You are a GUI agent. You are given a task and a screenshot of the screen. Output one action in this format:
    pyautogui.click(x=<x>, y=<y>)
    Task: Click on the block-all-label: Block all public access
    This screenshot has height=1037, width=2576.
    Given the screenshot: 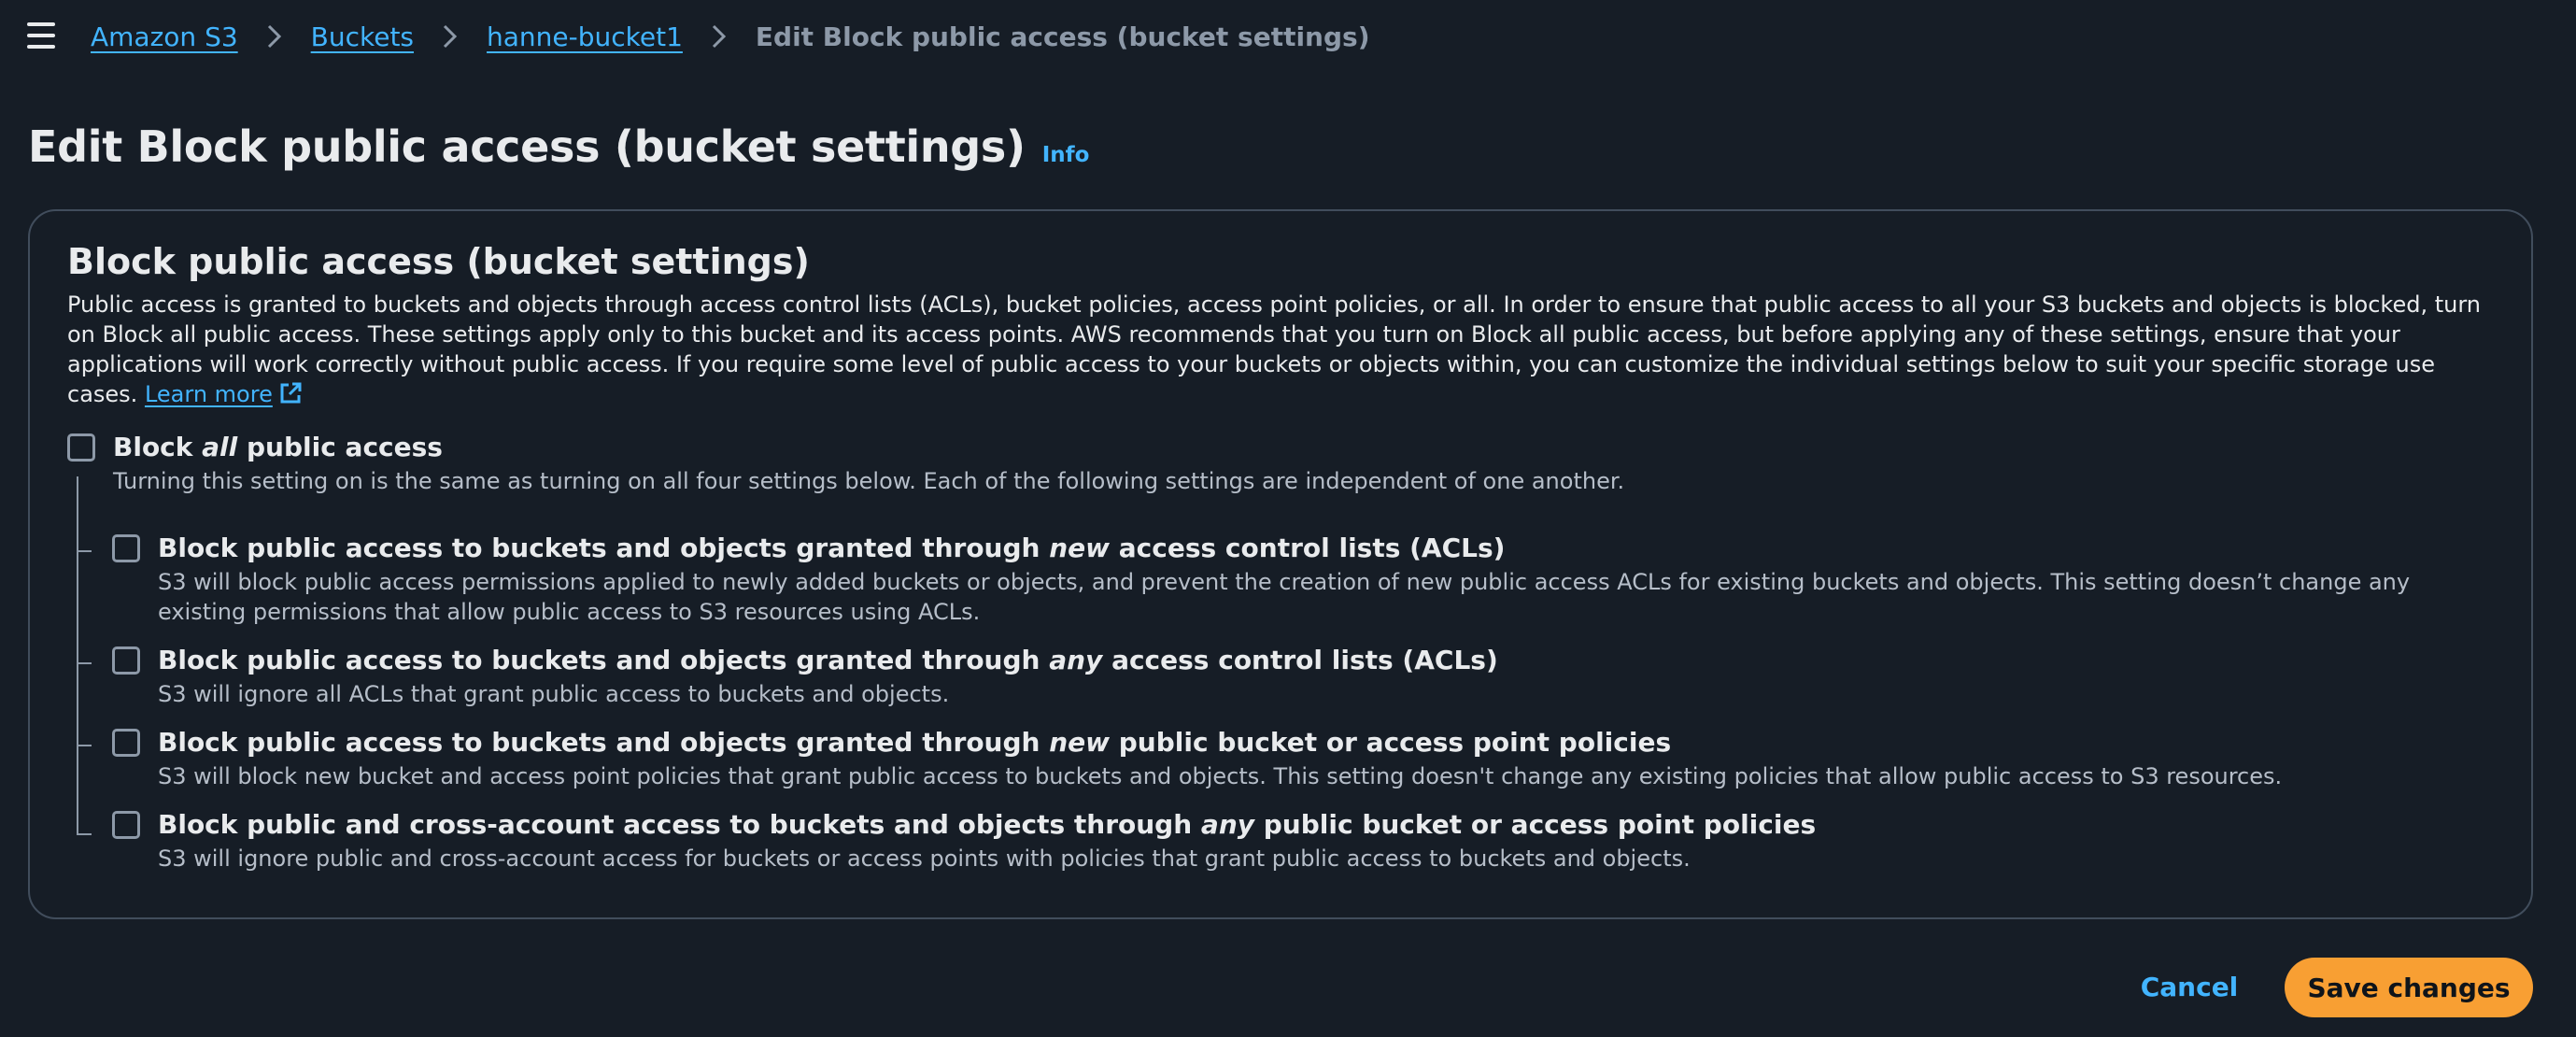 What is the action you would take?
    pyautogui.click(x=278, y=447)
    